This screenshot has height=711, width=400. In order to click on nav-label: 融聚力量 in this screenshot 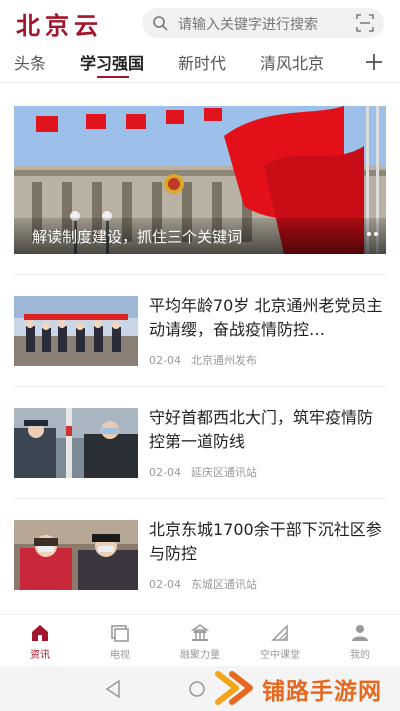, I will do `click(200, 655)`.